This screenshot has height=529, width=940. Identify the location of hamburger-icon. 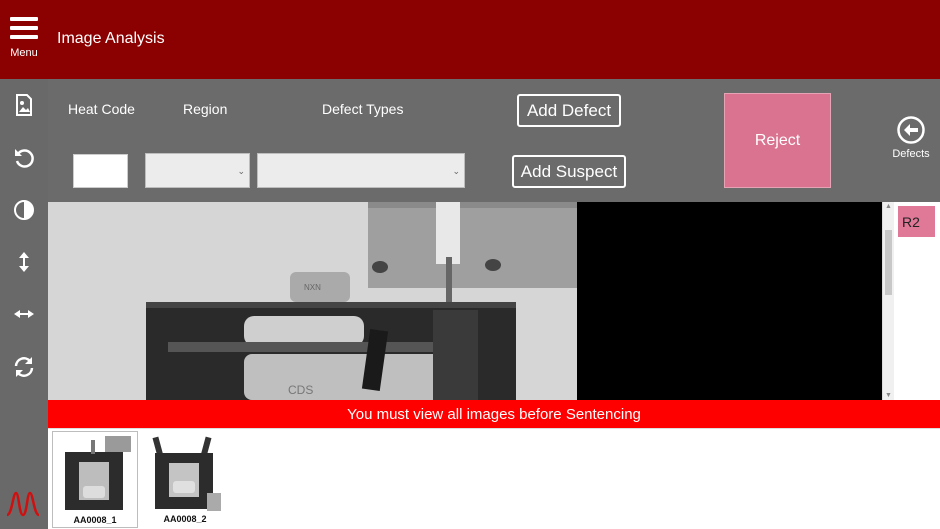
(24, 28).